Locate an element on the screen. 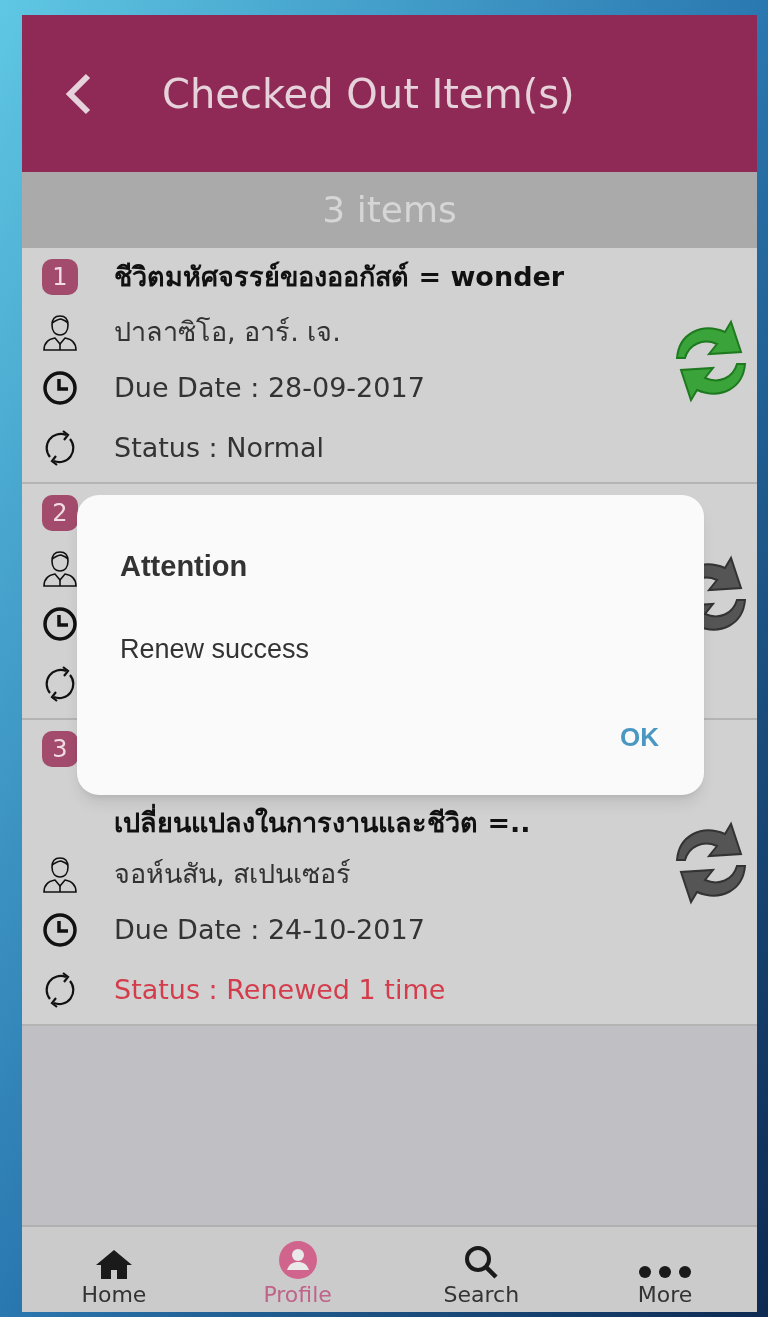  search-icon is located at coordinates (481, 1262).